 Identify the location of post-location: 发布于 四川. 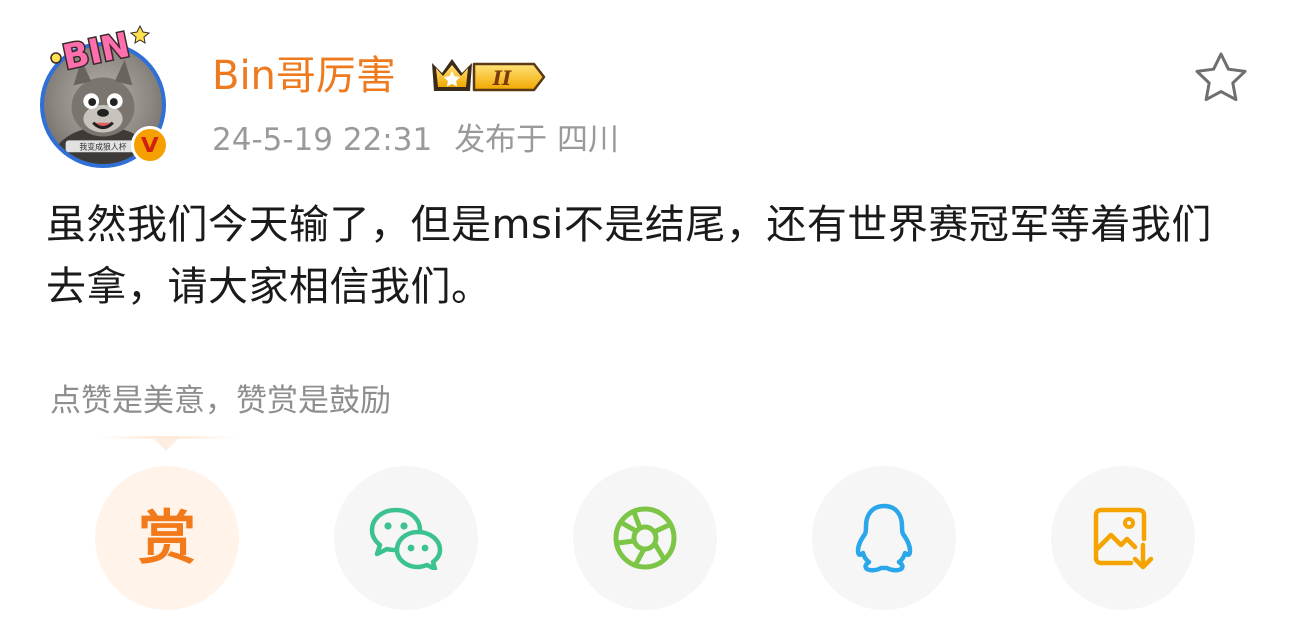
(537, 140).